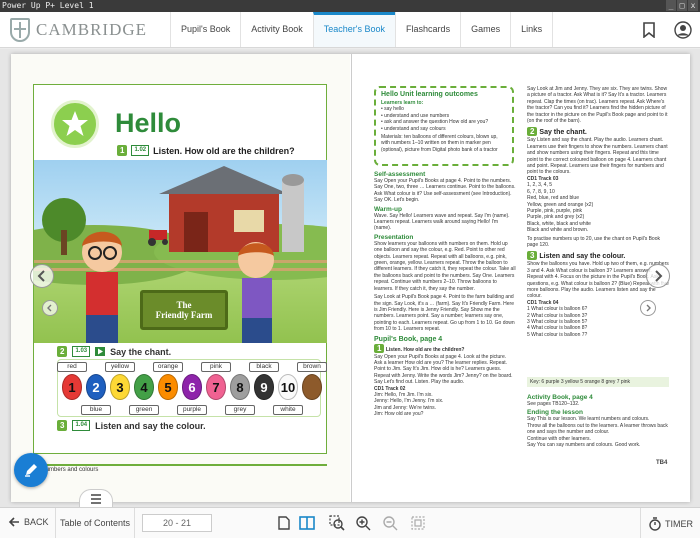 This screenshot has width=700, height=538. I want to click on presentation-heading: Presentation, so click(394, 237).